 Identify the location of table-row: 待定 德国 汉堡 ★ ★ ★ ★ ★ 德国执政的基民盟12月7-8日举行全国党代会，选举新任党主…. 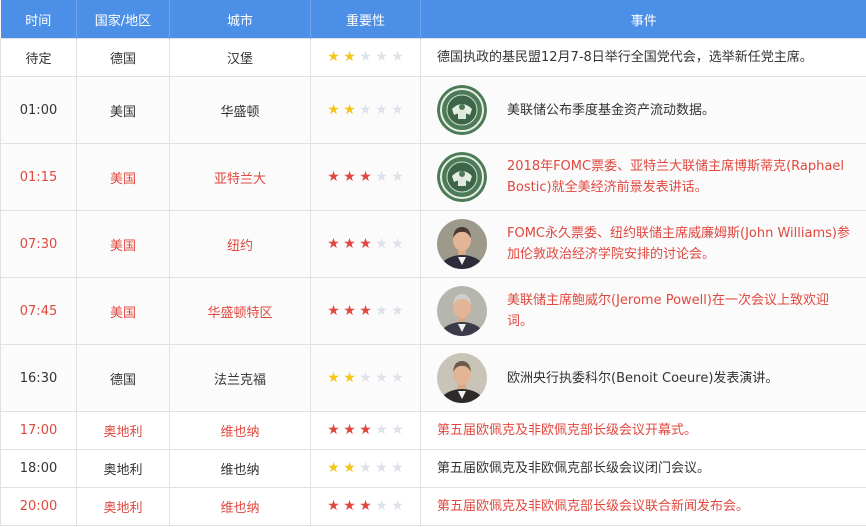
(433, 57).